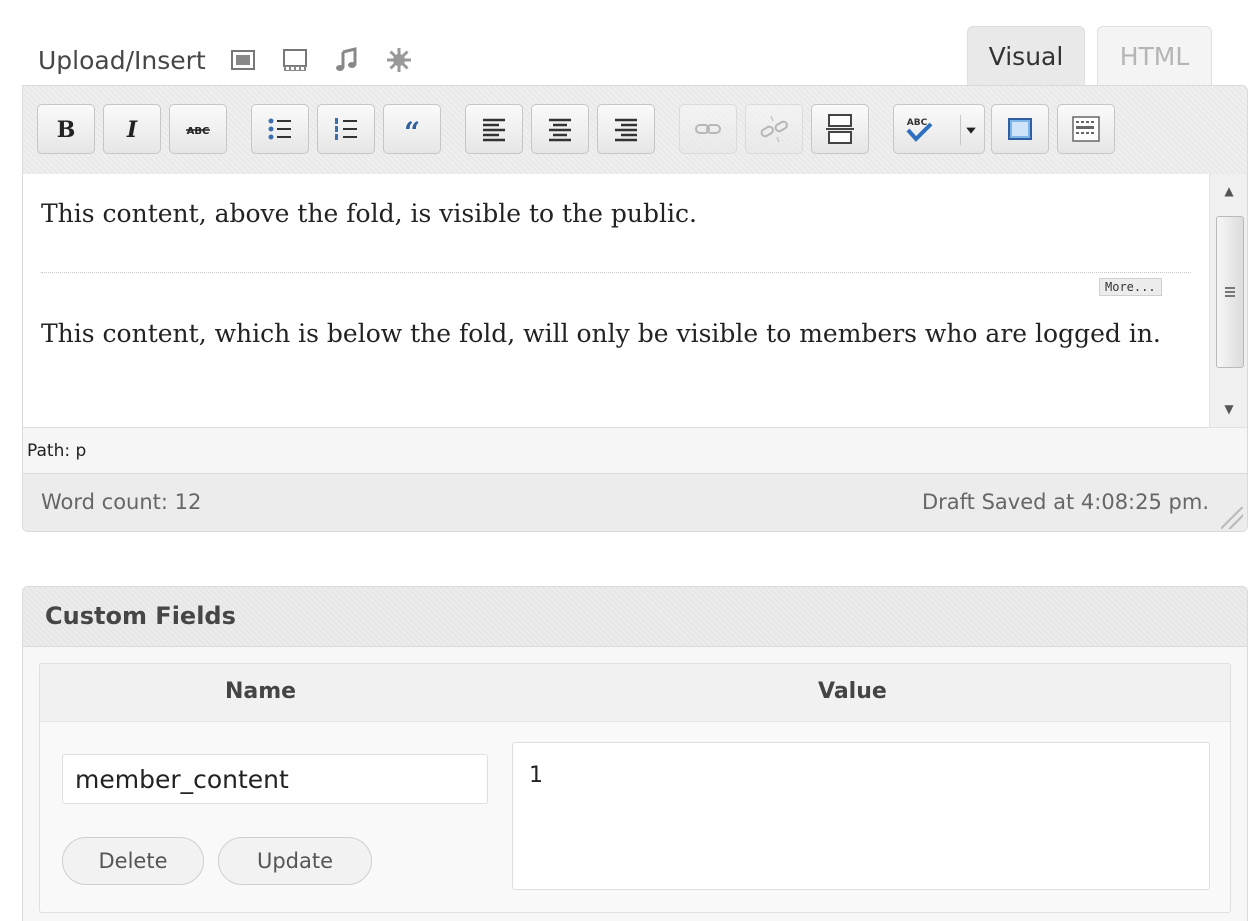 This screenshot has width=1251, height=921. Describe the element at coordinates (243, 60) in the screenshot. I see `add-image-icon` at that location.